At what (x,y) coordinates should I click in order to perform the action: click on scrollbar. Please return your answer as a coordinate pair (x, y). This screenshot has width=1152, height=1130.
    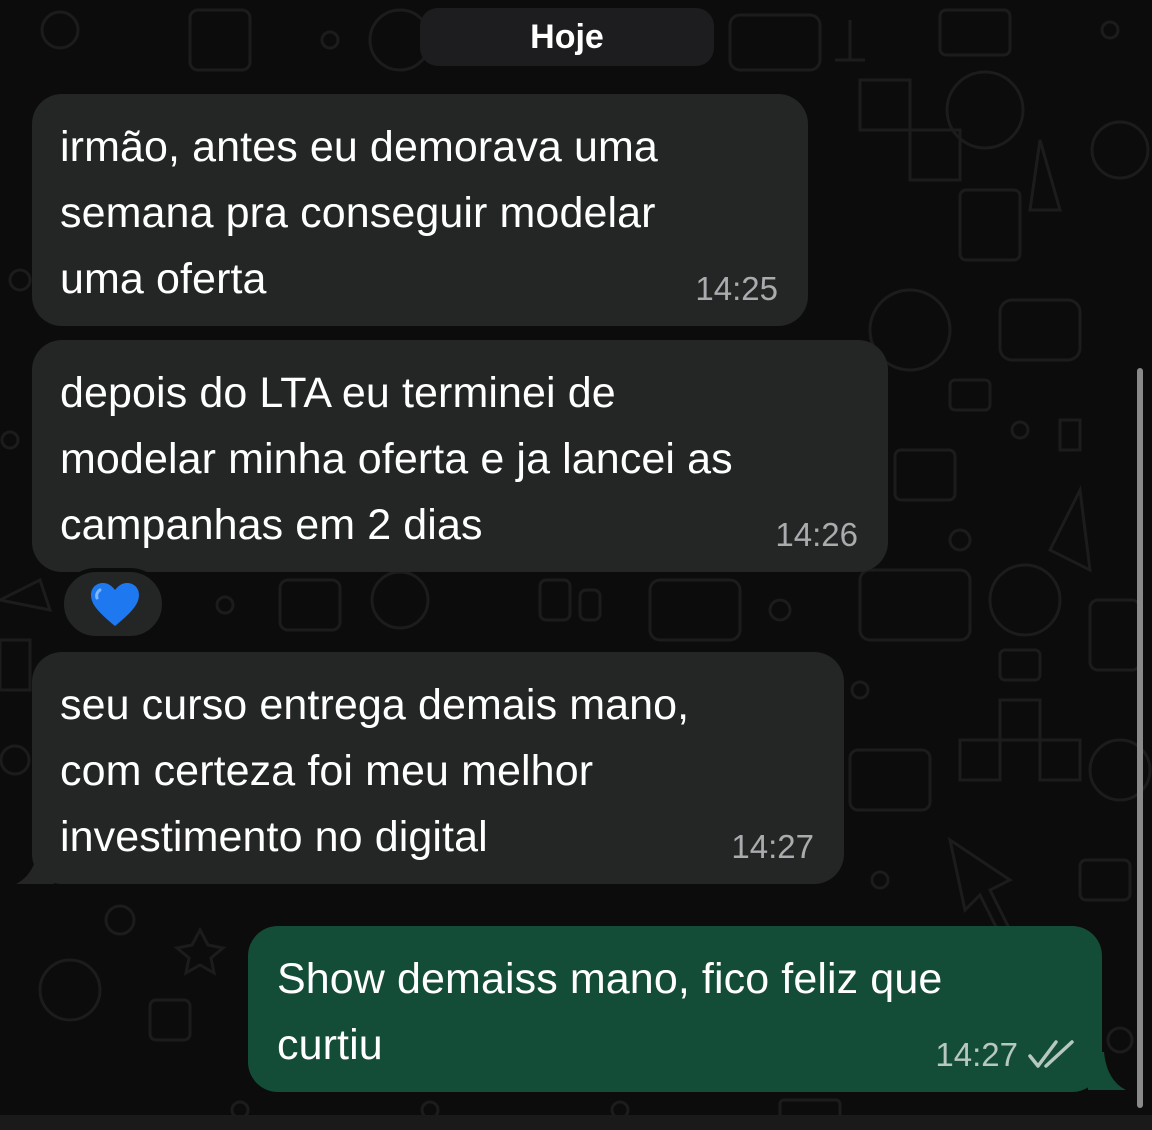
    Looking at the image, I should click on (1140, 738).